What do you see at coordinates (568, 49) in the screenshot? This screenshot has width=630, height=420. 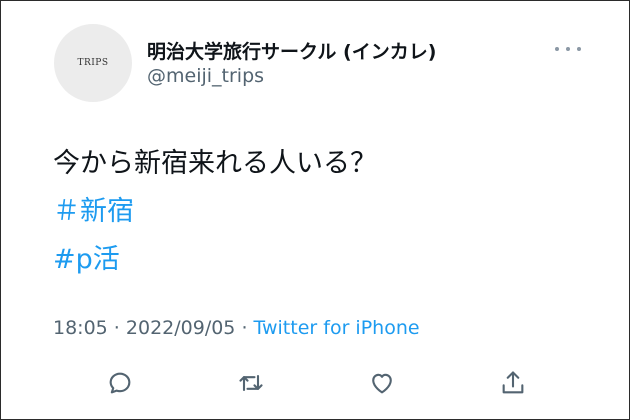 I see `more-horizontal-icon` at bounding box center [568, 49].